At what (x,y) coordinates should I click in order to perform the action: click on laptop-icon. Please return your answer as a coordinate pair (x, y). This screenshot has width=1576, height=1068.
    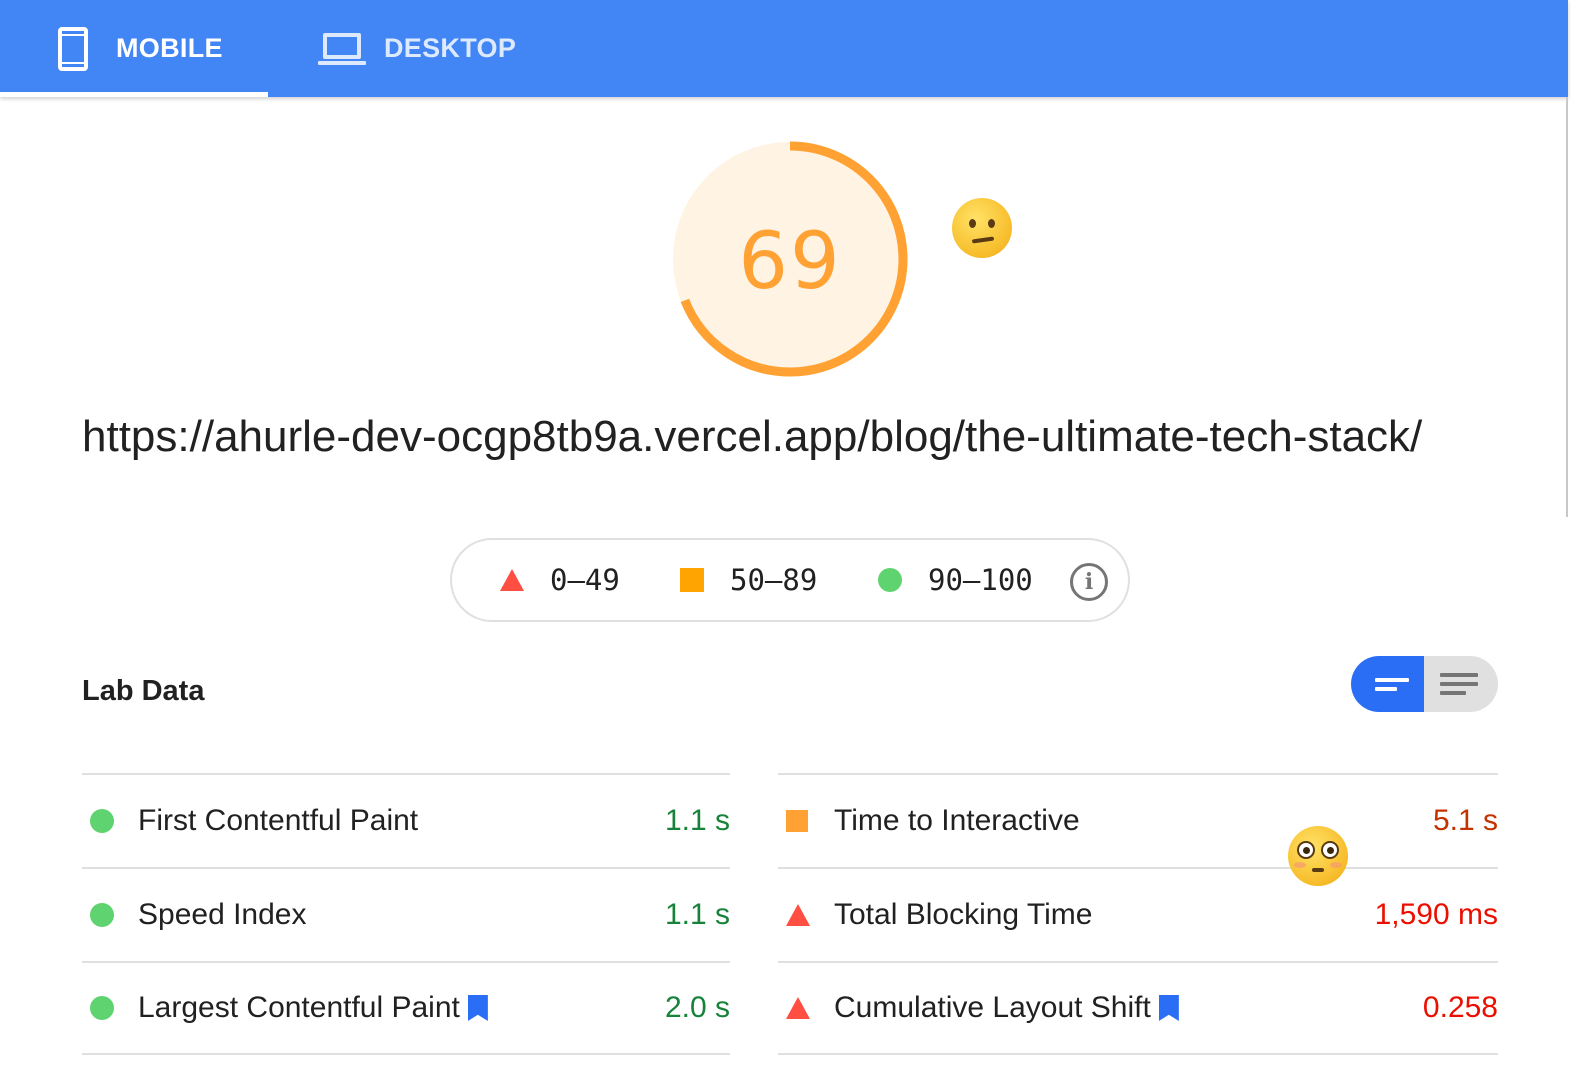
    Looking at the image, I should click on (342, 49).